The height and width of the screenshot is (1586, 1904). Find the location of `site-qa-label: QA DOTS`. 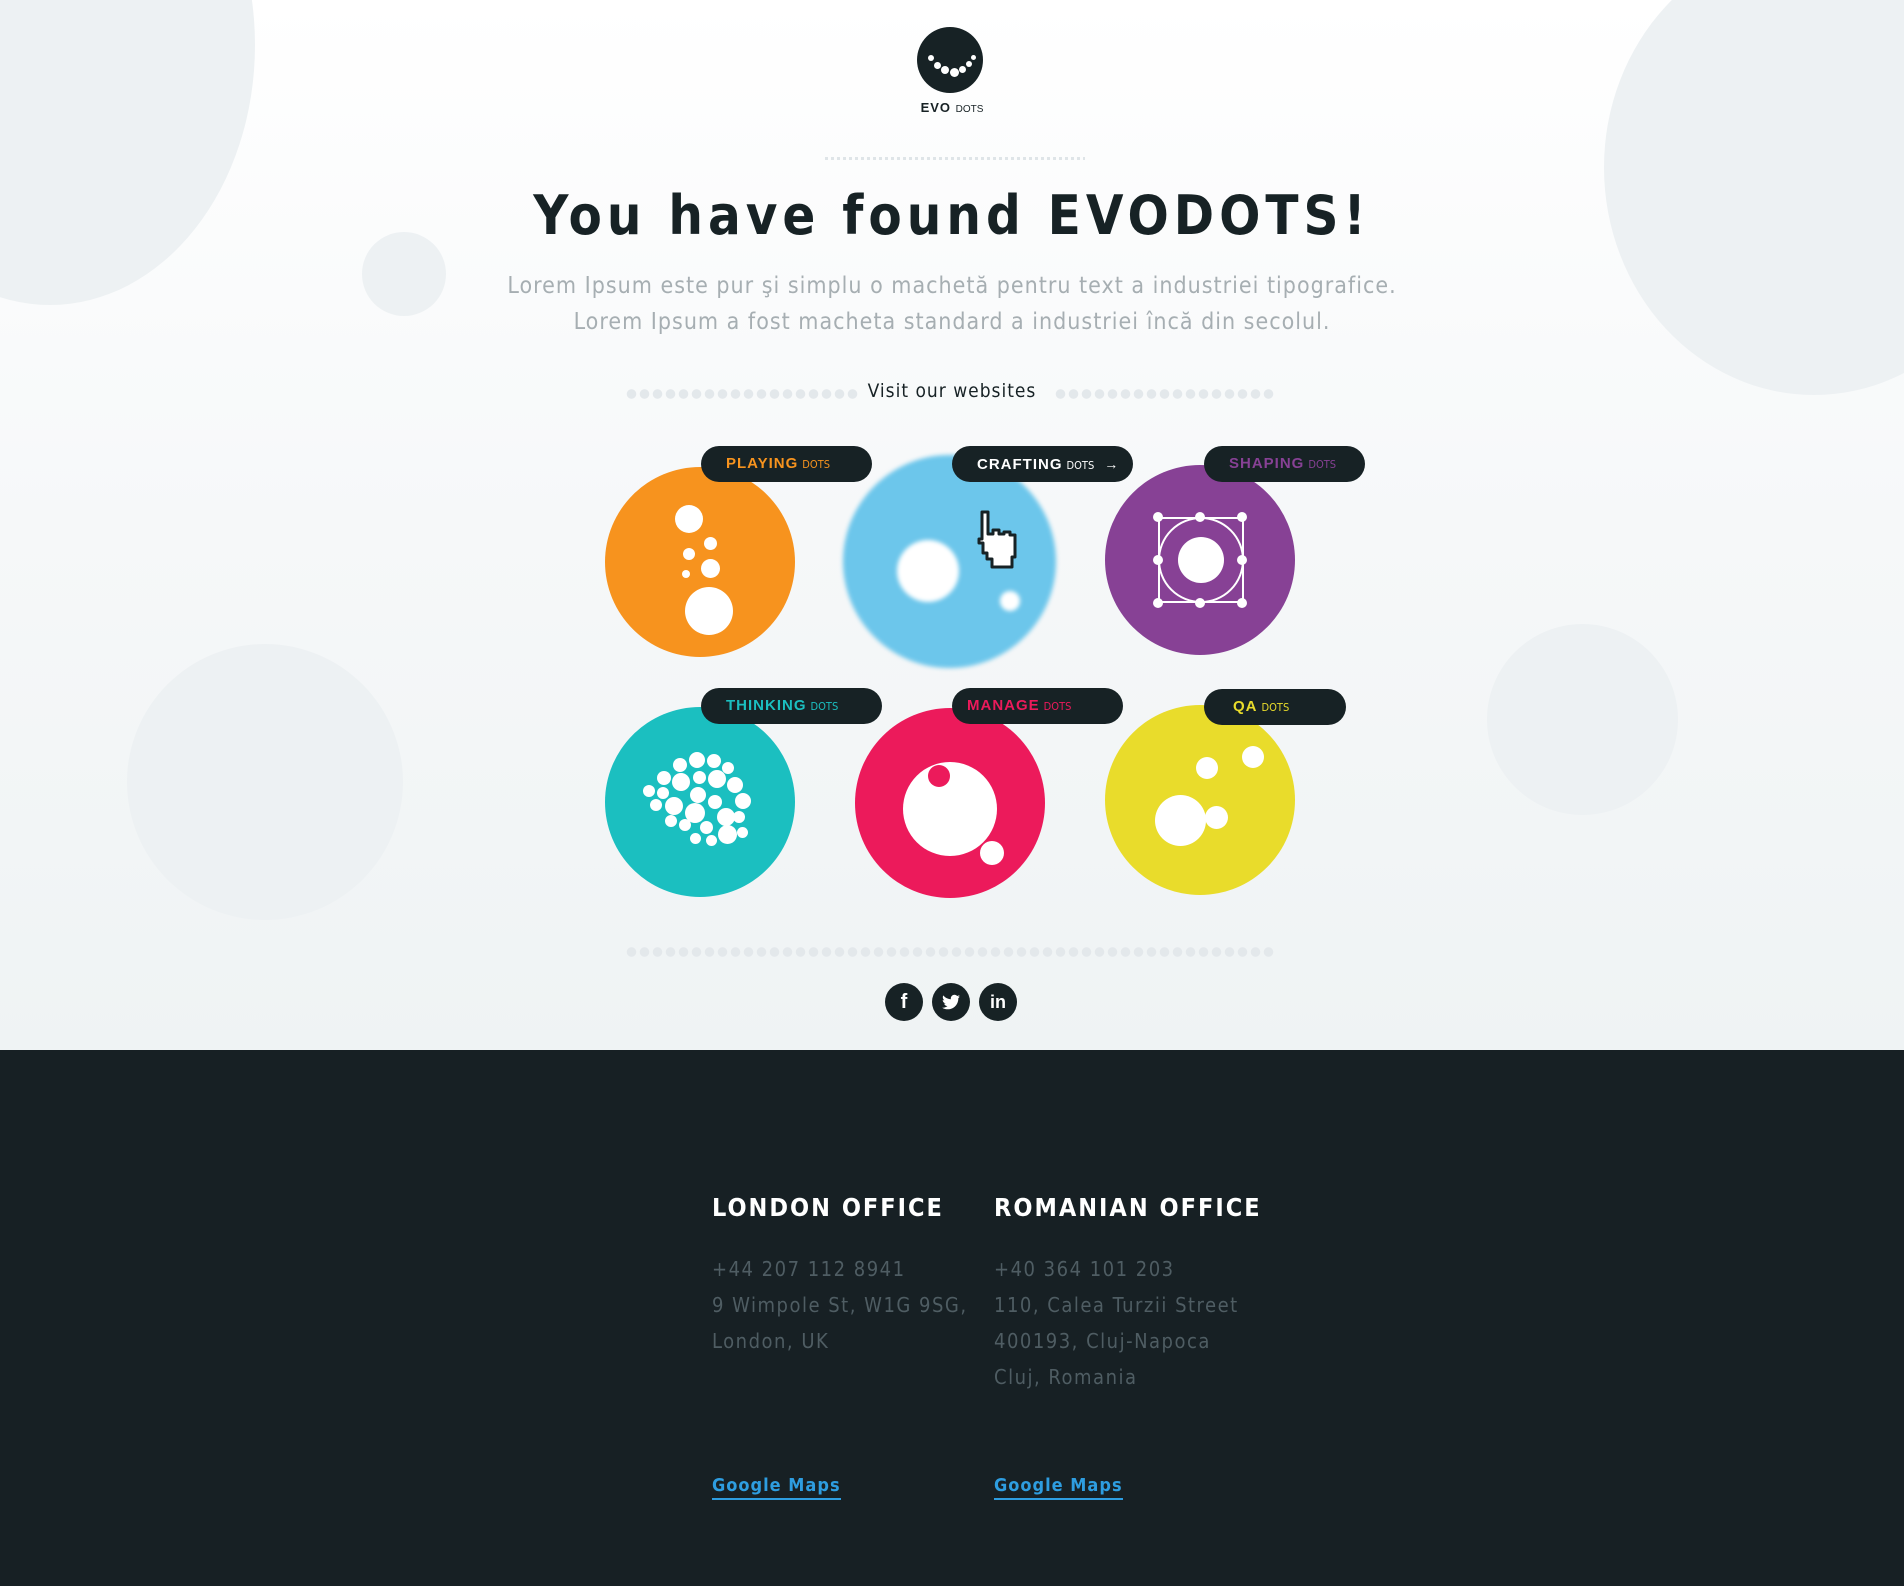

site-qa-label: QA DOTS is located at coordinates (1275, 707).